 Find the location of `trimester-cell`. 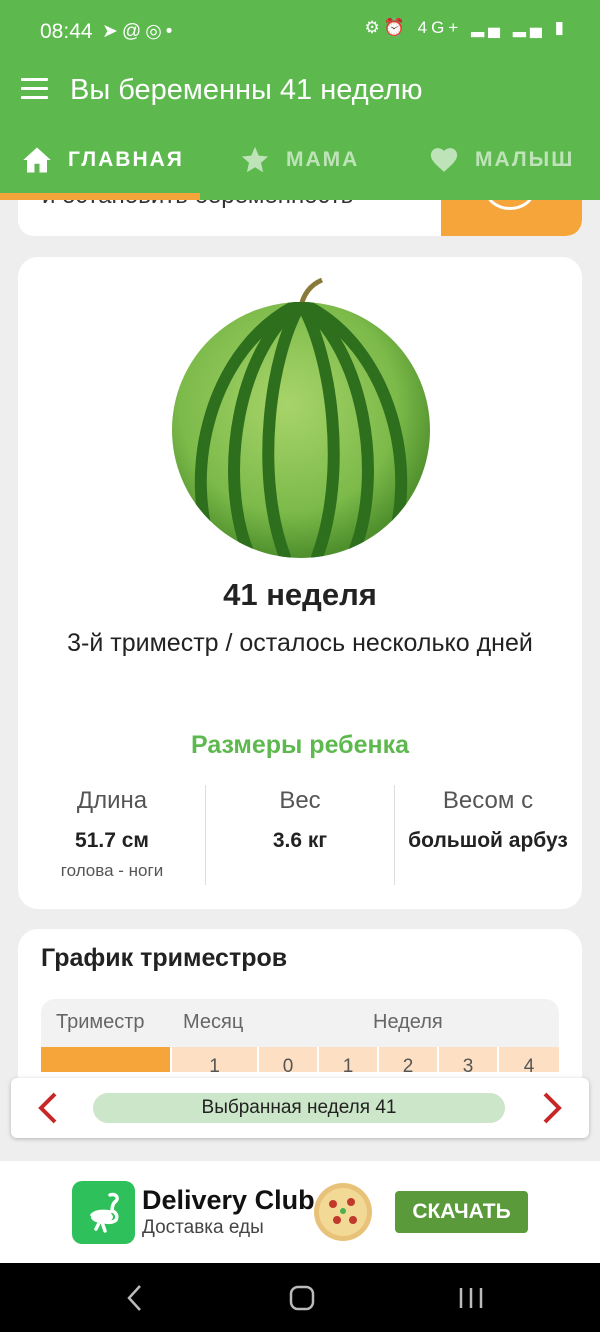

trimester-cell is located at coordinates (105, 1059).